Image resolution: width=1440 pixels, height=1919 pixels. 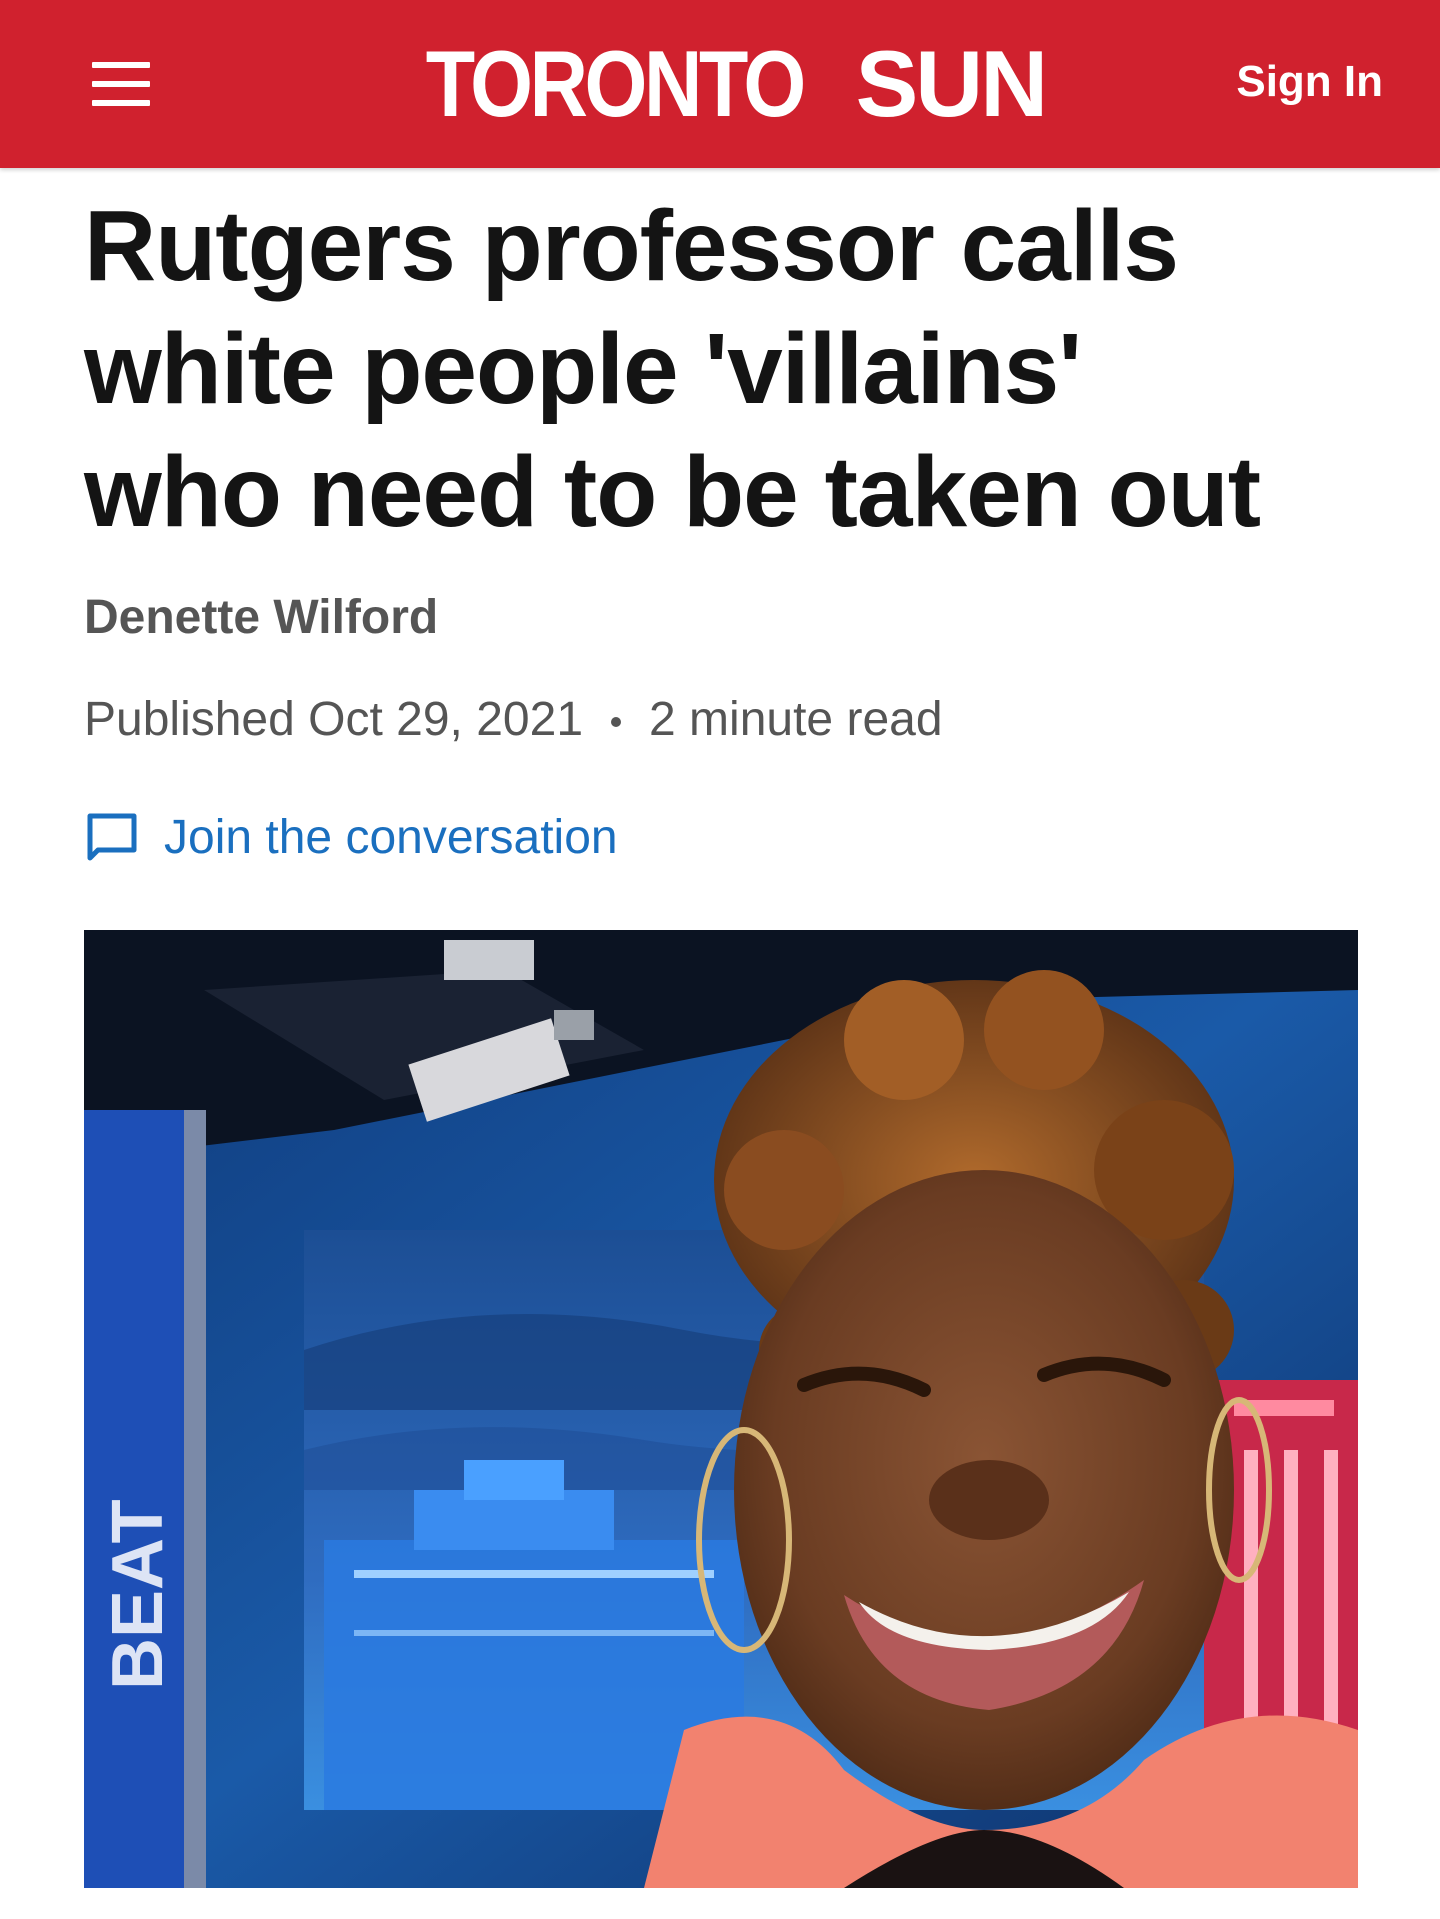 I want to click on site-logo: TORONTO SUN, so click(x=720, y=84).